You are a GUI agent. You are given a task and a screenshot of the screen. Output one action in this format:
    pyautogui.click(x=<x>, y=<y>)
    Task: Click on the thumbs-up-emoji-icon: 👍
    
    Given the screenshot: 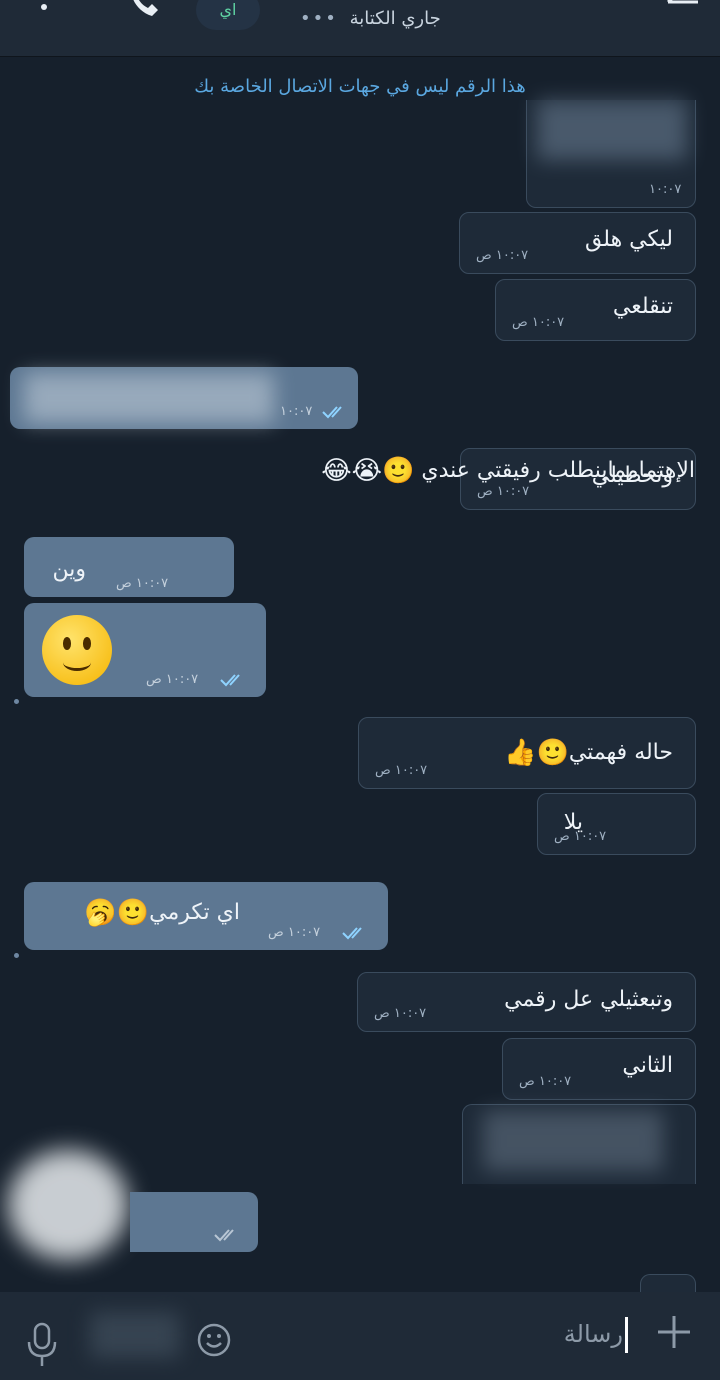 What is the action you would take?
    pyautogui.click(x=520, y=753)
    